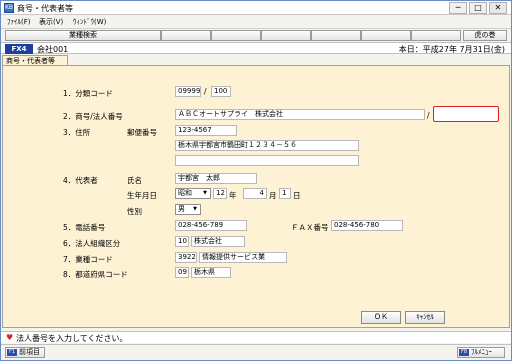  I want to click on birth-day-field: 1, so click(285, 193).